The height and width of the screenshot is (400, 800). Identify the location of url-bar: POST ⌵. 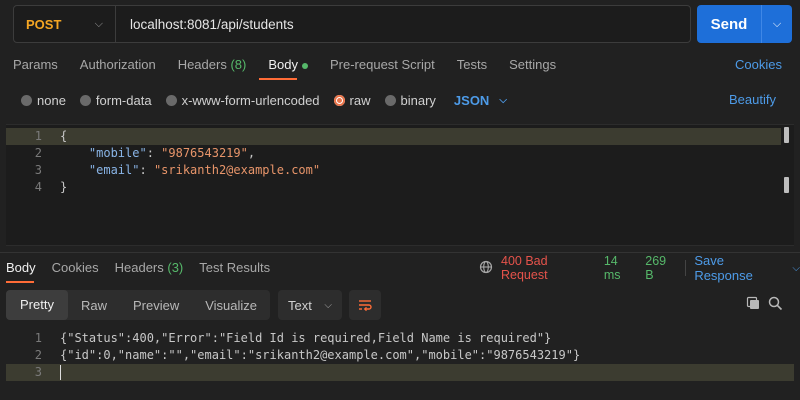
(352, 24).